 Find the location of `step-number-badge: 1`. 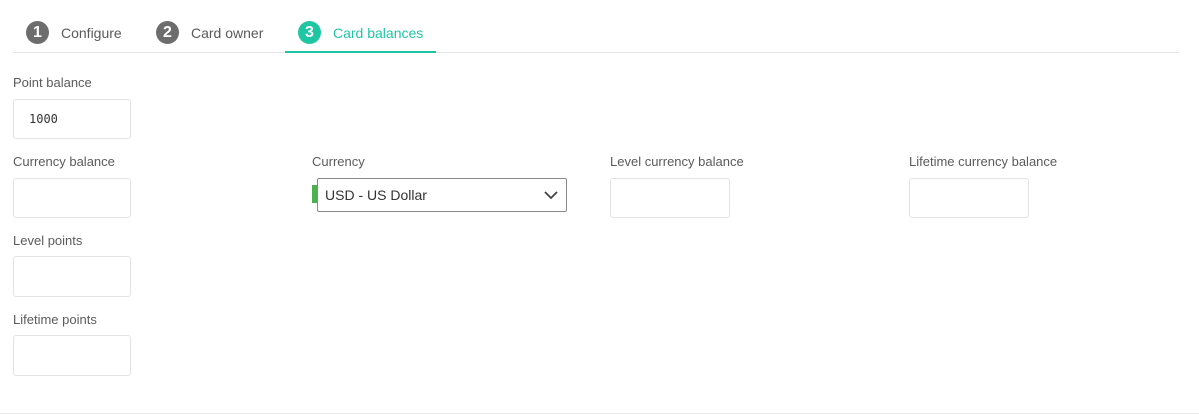

step-number-badge: 1 is located at coordinates (37, 32).